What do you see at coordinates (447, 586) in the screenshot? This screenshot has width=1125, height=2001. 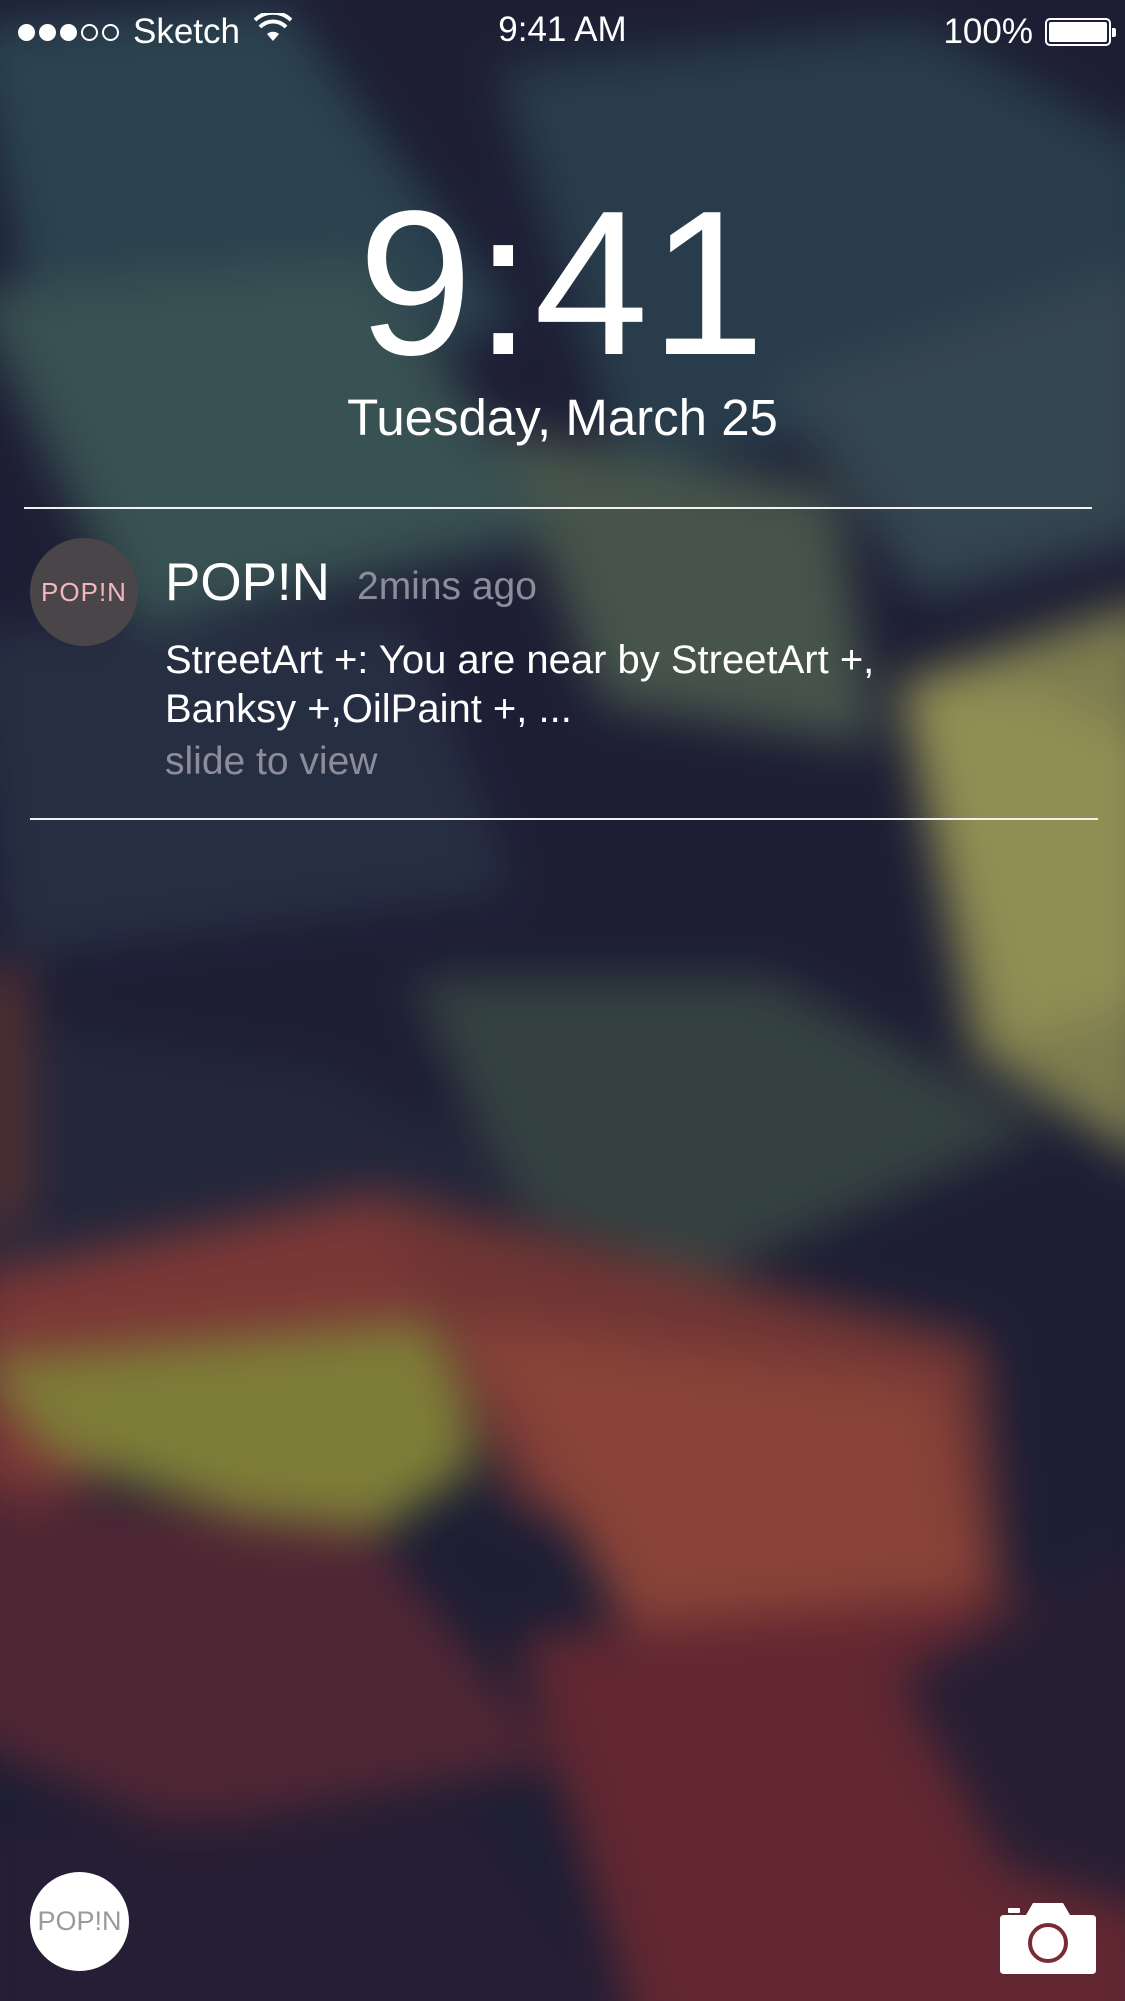 I see `notification-time: 2mins ago` at bounding box center [447, 586].